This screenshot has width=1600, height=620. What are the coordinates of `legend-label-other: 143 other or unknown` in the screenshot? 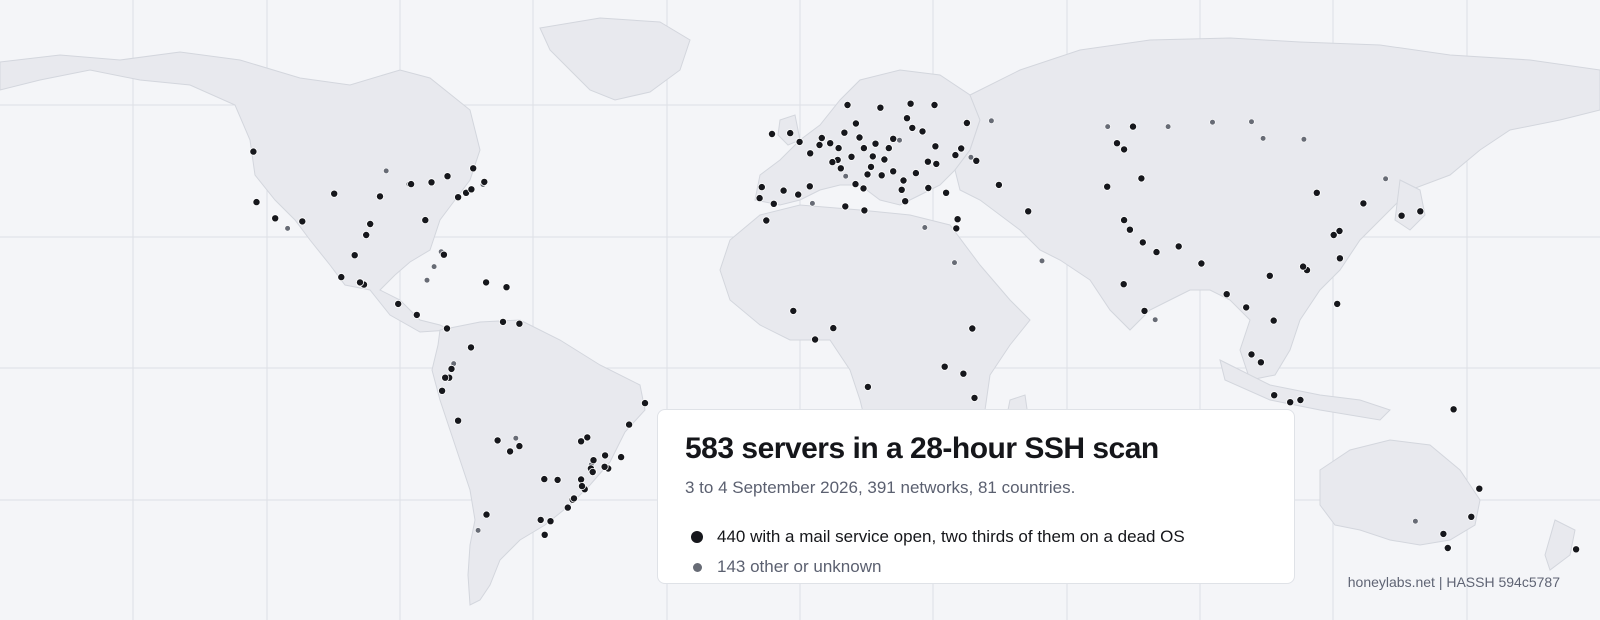 It's located at (799, 566).